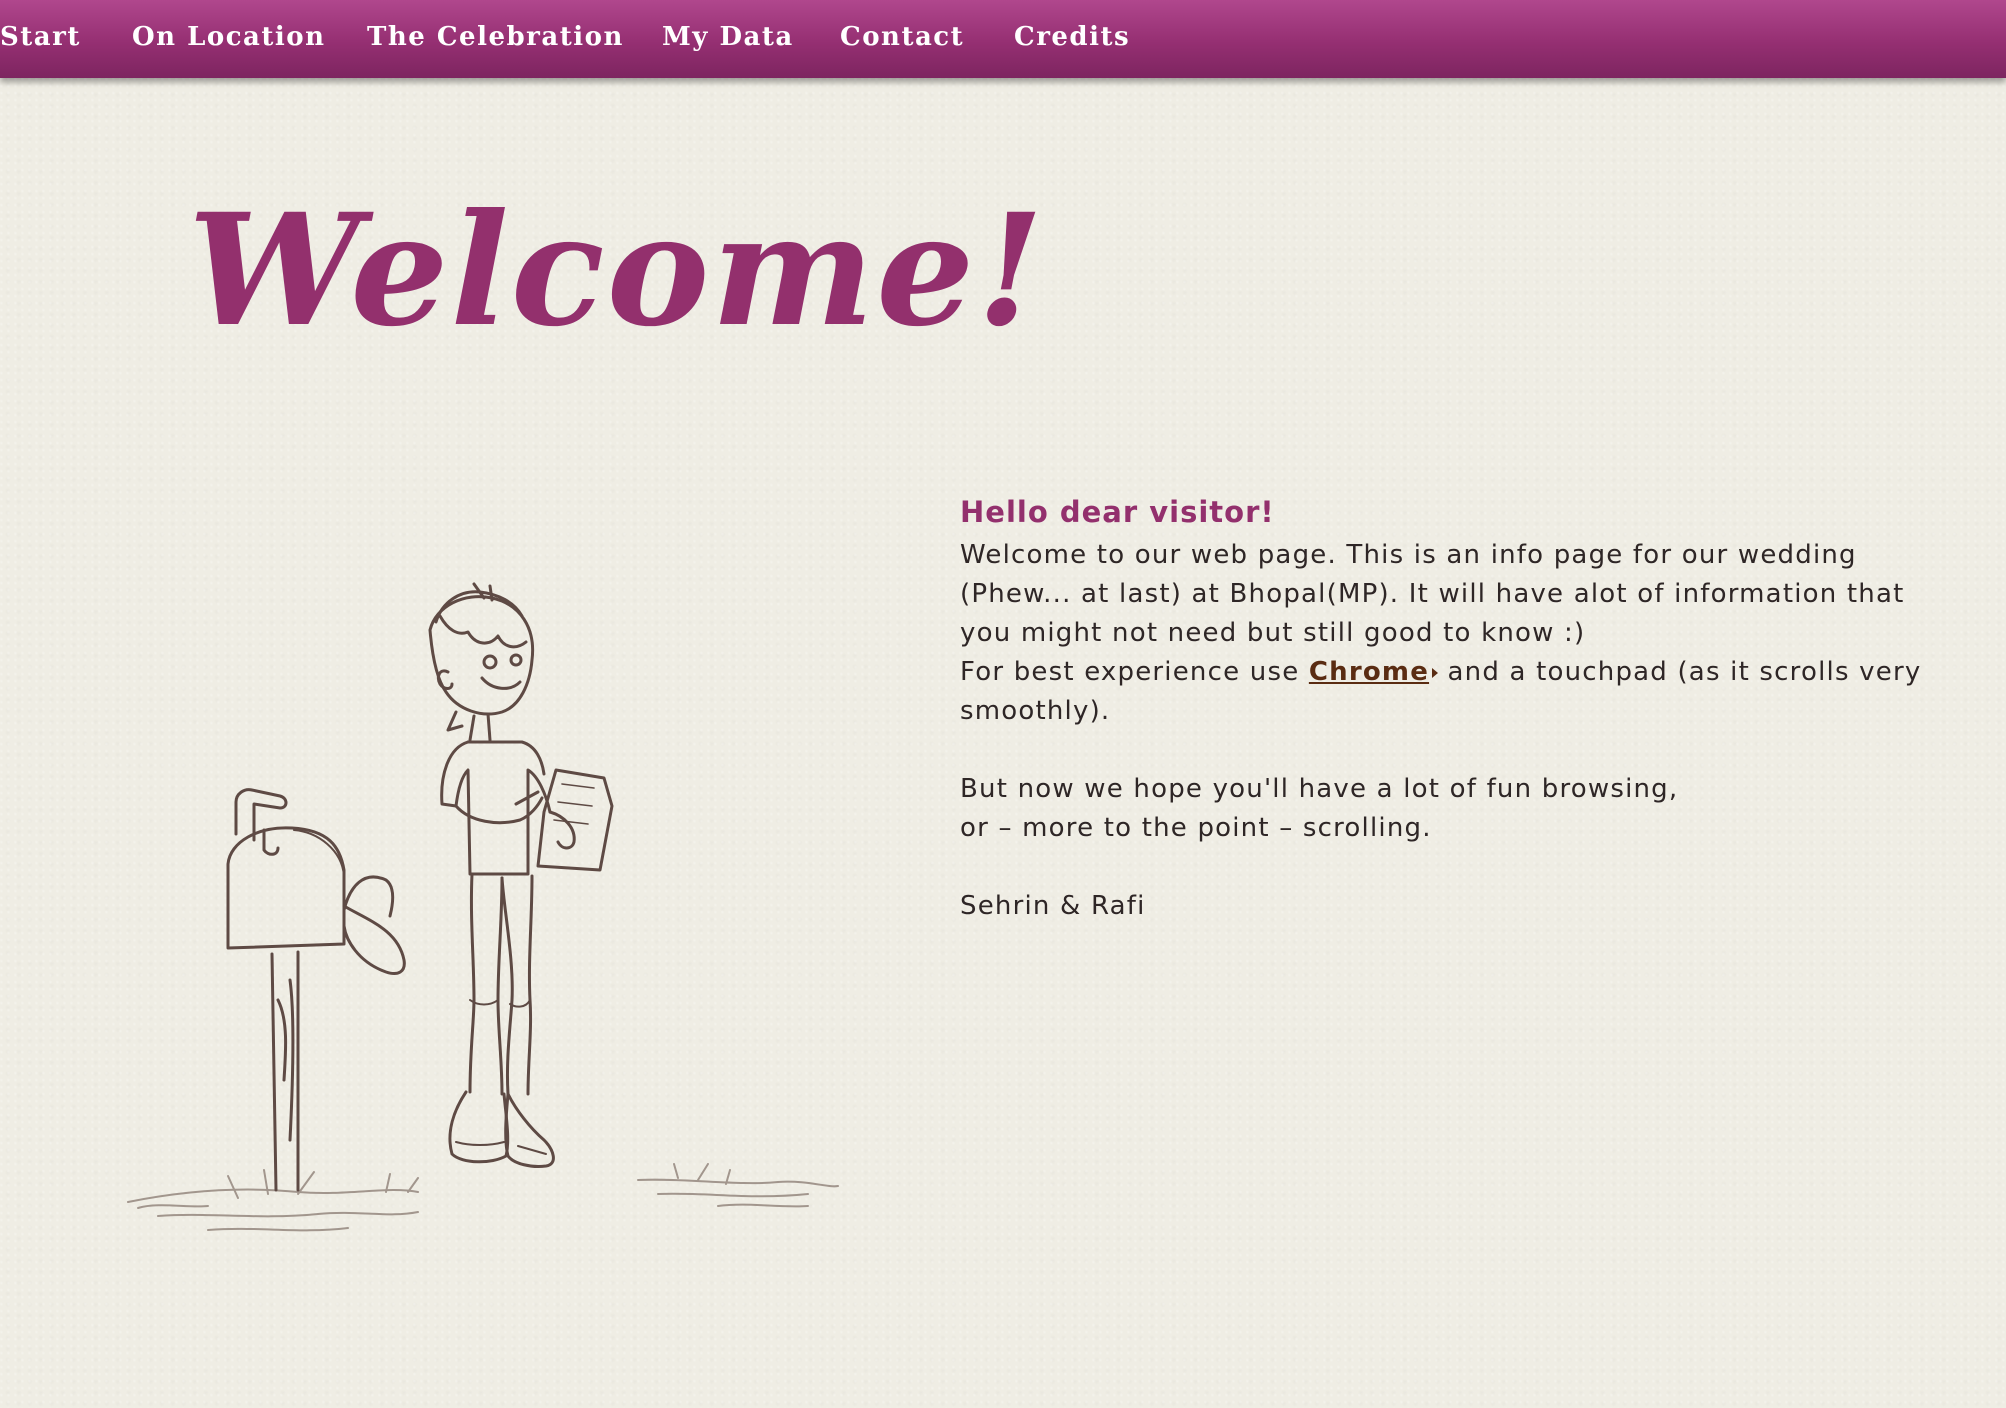 The height and width of the screenshot is (1408, 2006). What do you see at coordinates (316, 990) in the screenshot?
I see `mailbox-sketch` at bounding box center [316, 990].